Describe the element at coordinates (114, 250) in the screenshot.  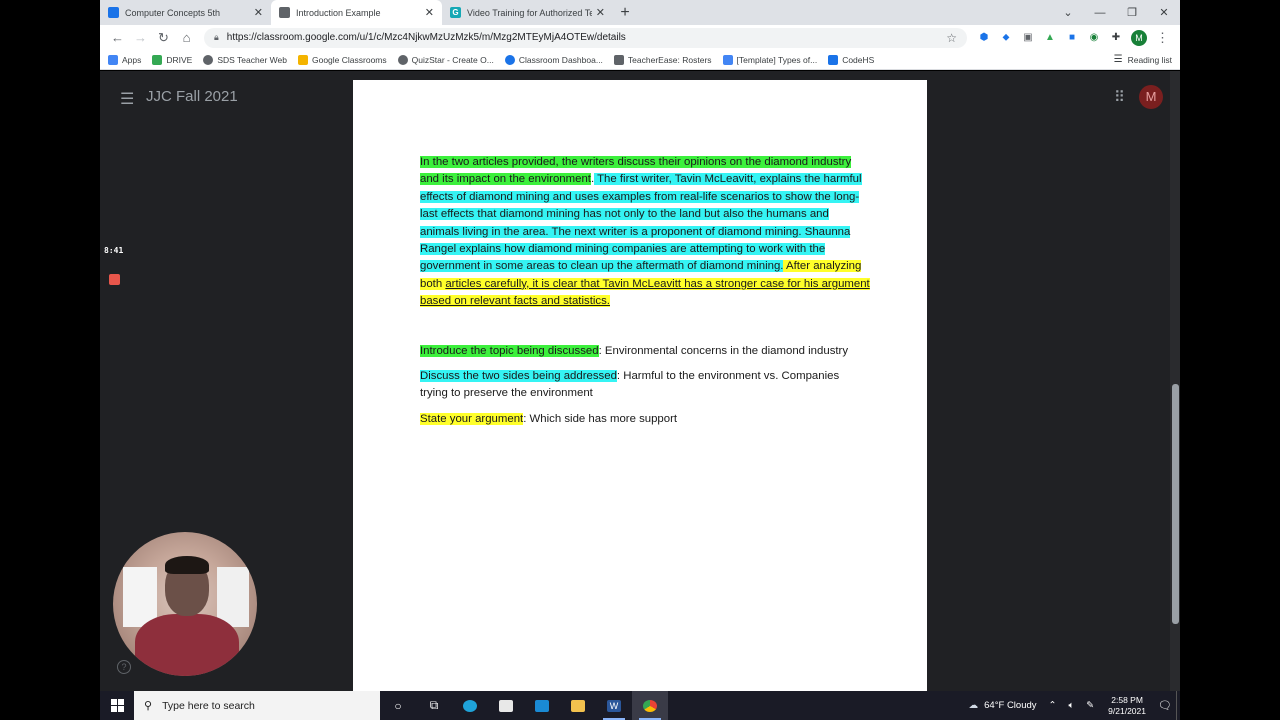
I see `recording-timer: 8:41` at that location.